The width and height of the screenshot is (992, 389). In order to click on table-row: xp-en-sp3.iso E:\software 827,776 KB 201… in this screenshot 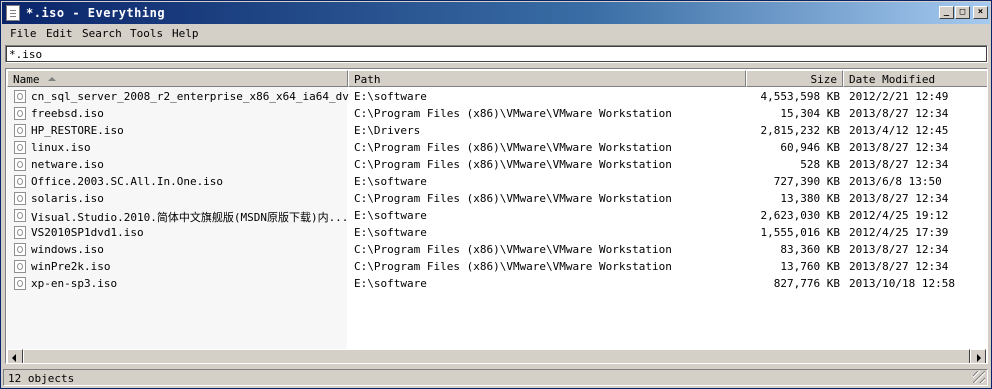, I will do `click(497, 283)`.